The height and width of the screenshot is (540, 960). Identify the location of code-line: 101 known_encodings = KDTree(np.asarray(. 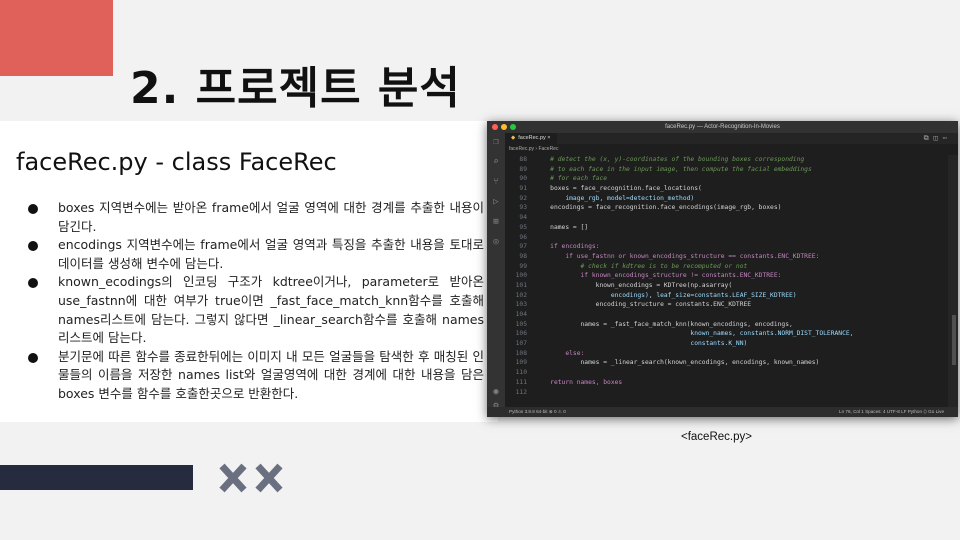
(727, 286).